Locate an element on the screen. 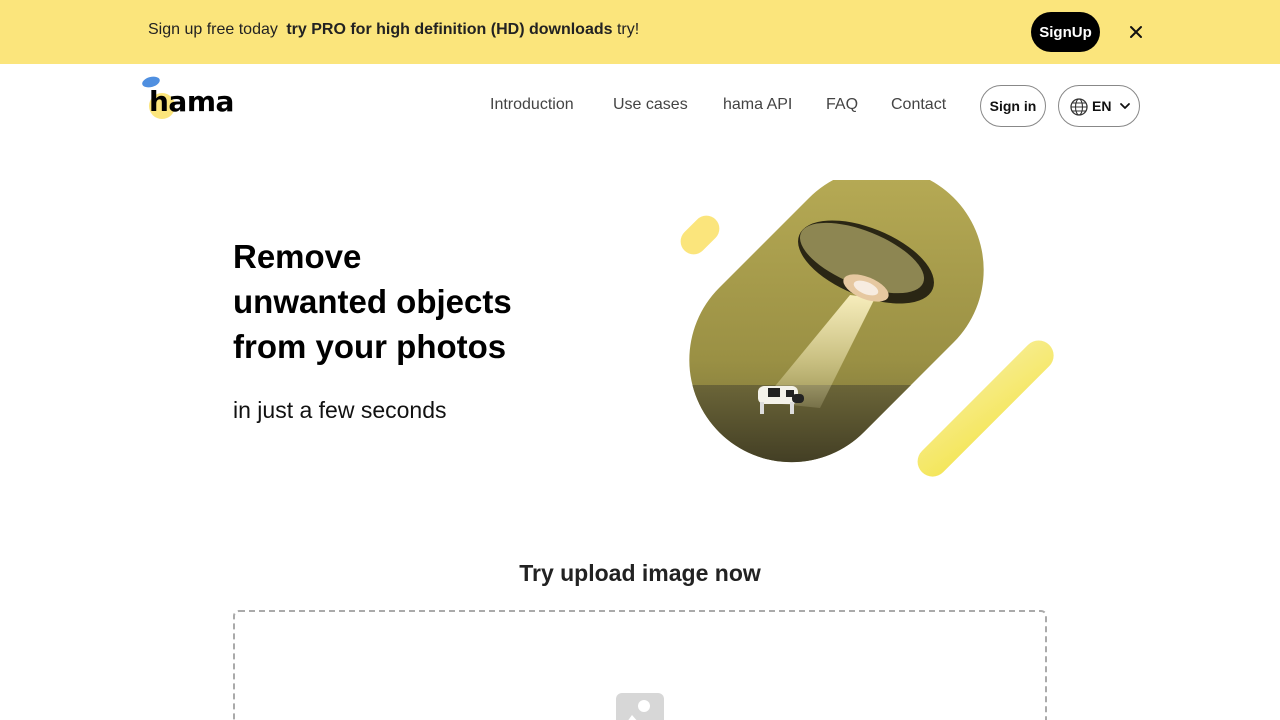  hero-line-3: from your photos is located at coordinates (370, 346).